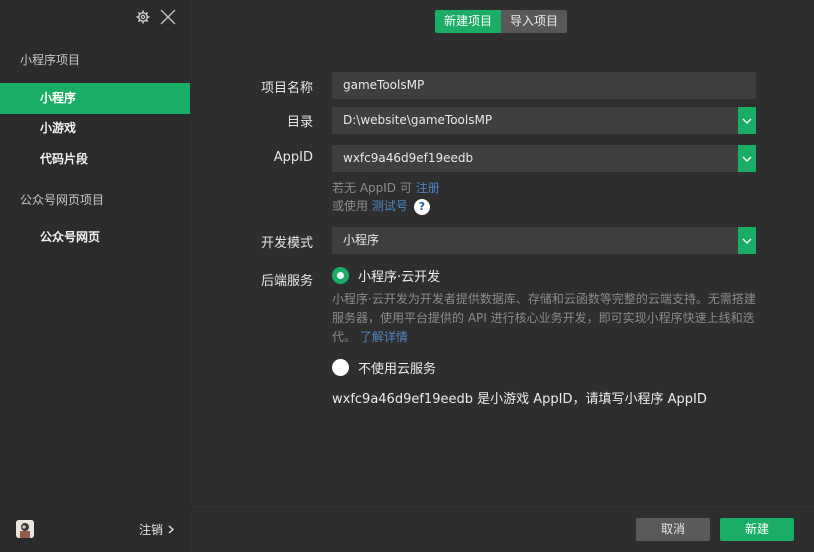 The height and width of the screenshot is (552, 814). What do you see at coordinates (544, 85) in the screenshot?
I see `project-name-input: gameToolsMP` at bounding box center [544, 85].